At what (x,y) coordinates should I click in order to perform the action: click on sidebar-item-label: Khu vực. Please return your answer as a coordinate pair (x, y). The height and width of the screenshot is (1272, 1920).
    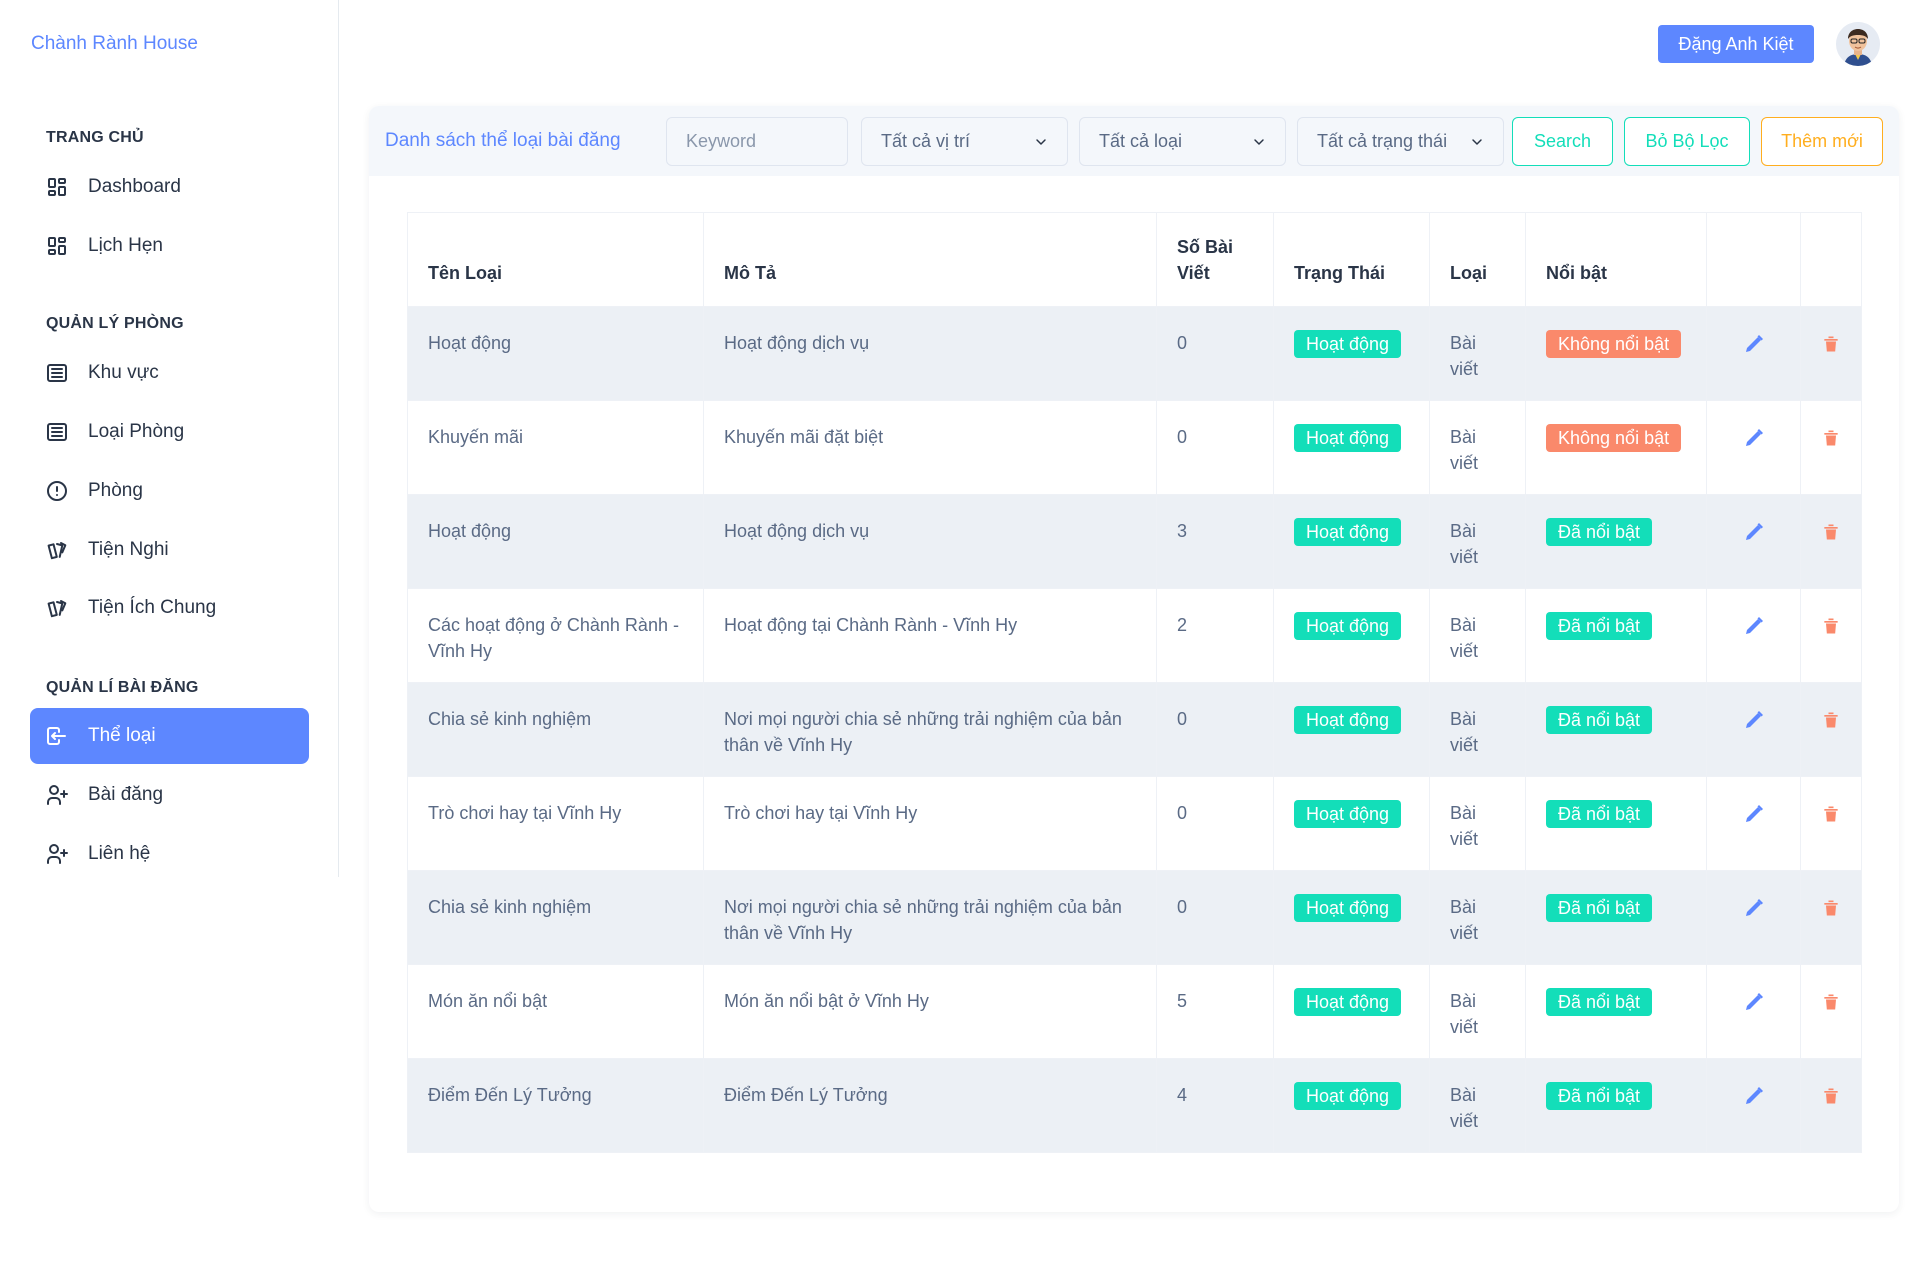
    Looking at the image, I should click on (123, 372).